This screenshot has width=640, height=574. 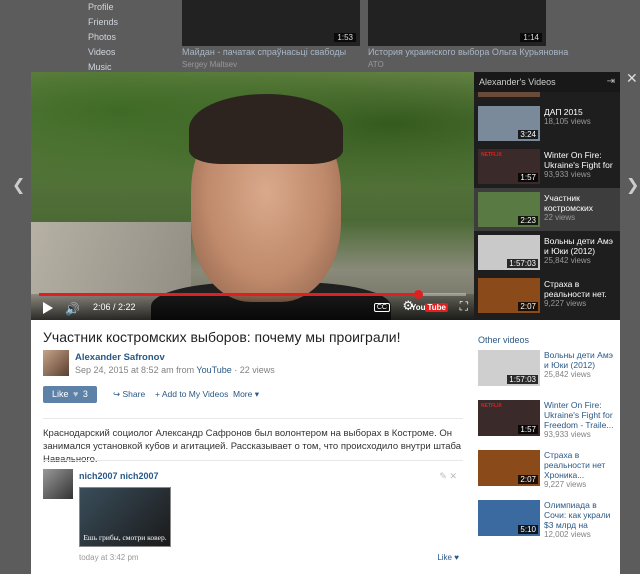 What do you see at coordinates (522, 379) in the screenshot?
I see `other-video-duration: 1:57:03` at bounding box center [522, 379].